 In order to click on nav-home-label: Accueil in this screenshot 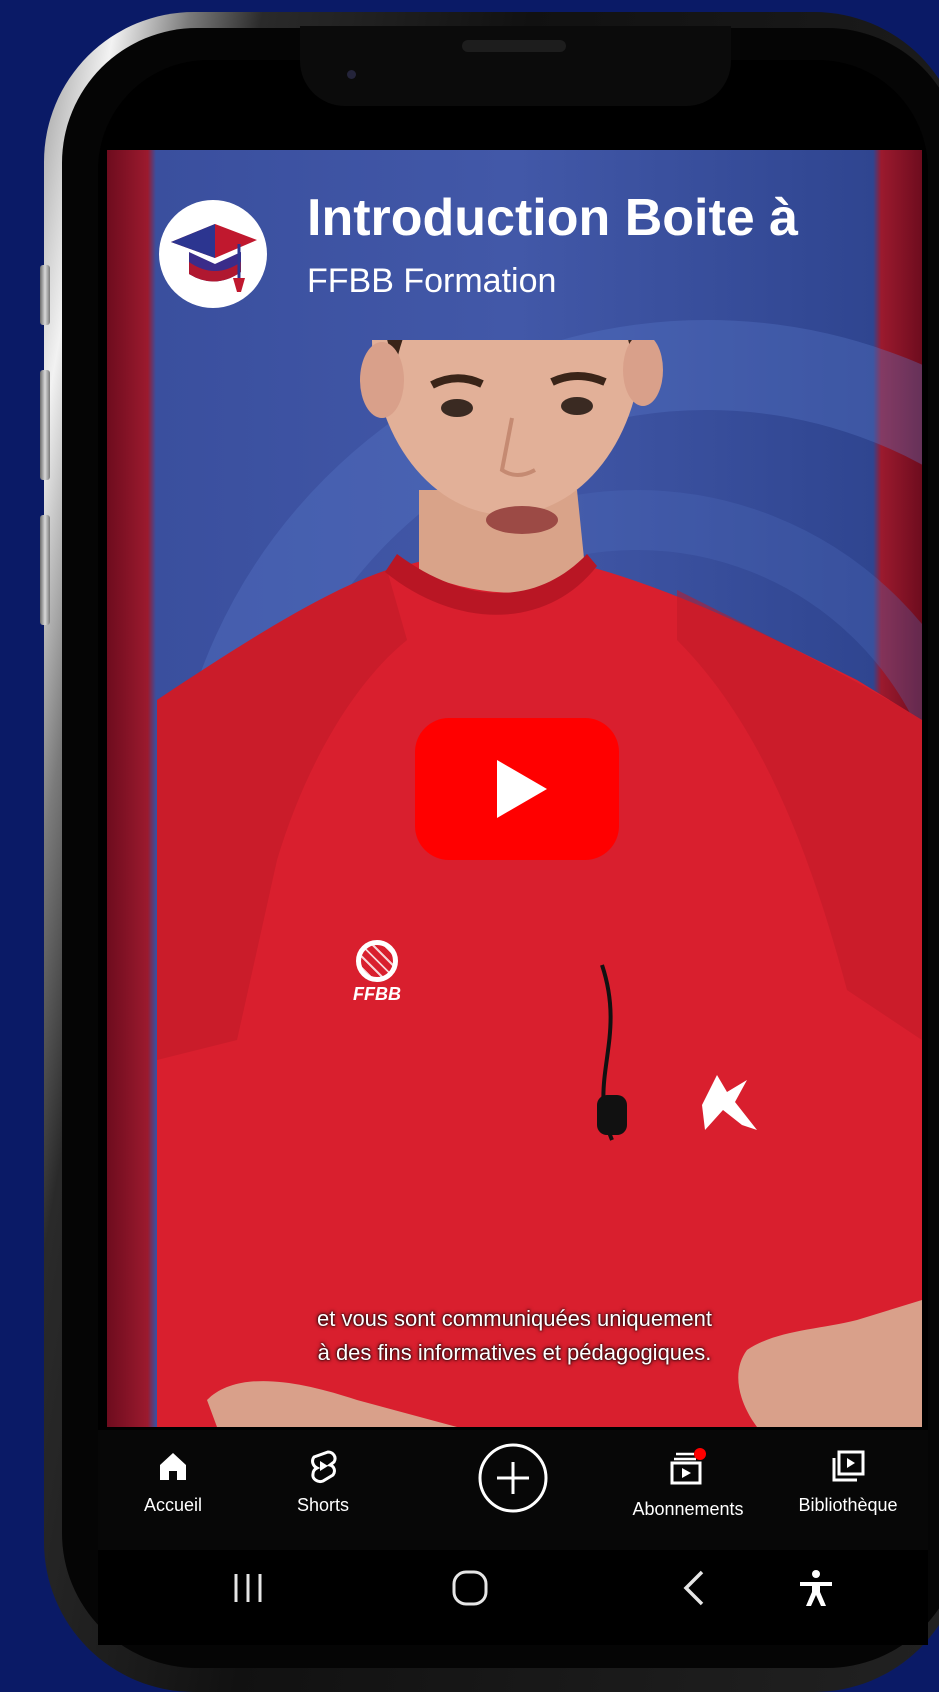, I will do `click(173, 1505)`.